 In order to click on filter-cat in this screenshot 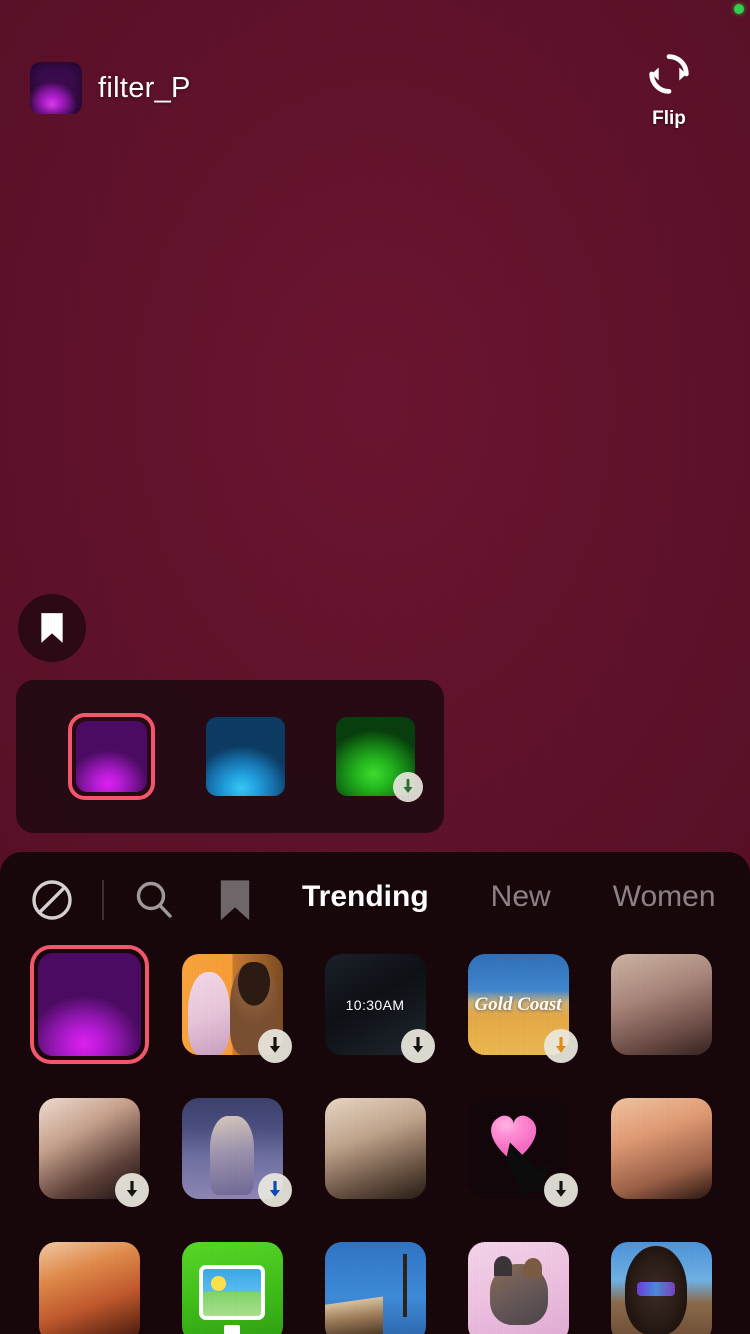, I will do `click(518, 1288)`.